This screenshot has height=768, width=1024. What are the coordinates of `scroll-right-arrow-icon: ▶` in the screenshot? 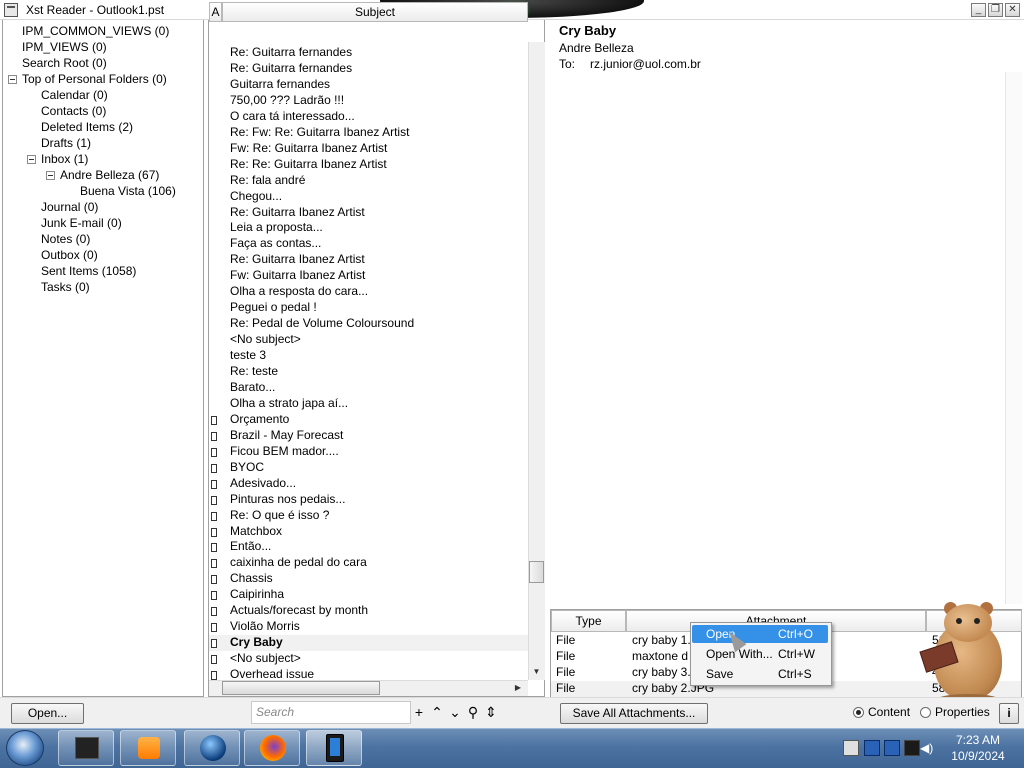 It's located at (518, 688).